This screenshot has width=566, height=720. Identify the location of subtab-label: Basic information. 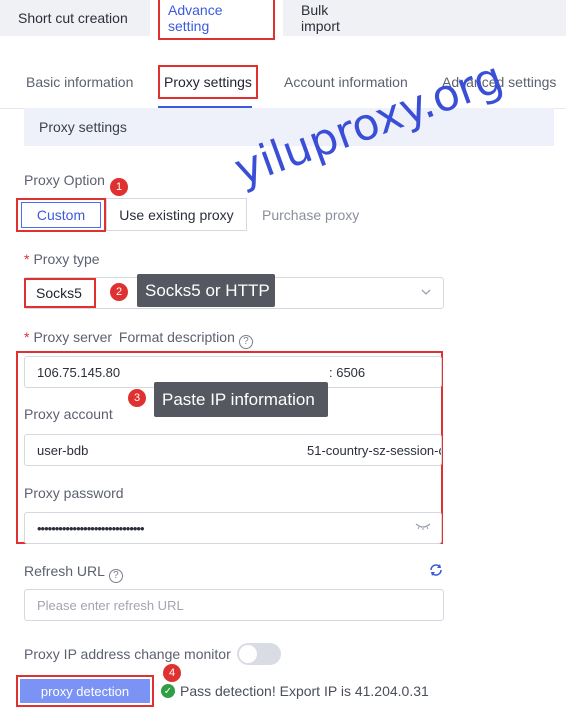
(80, 82).